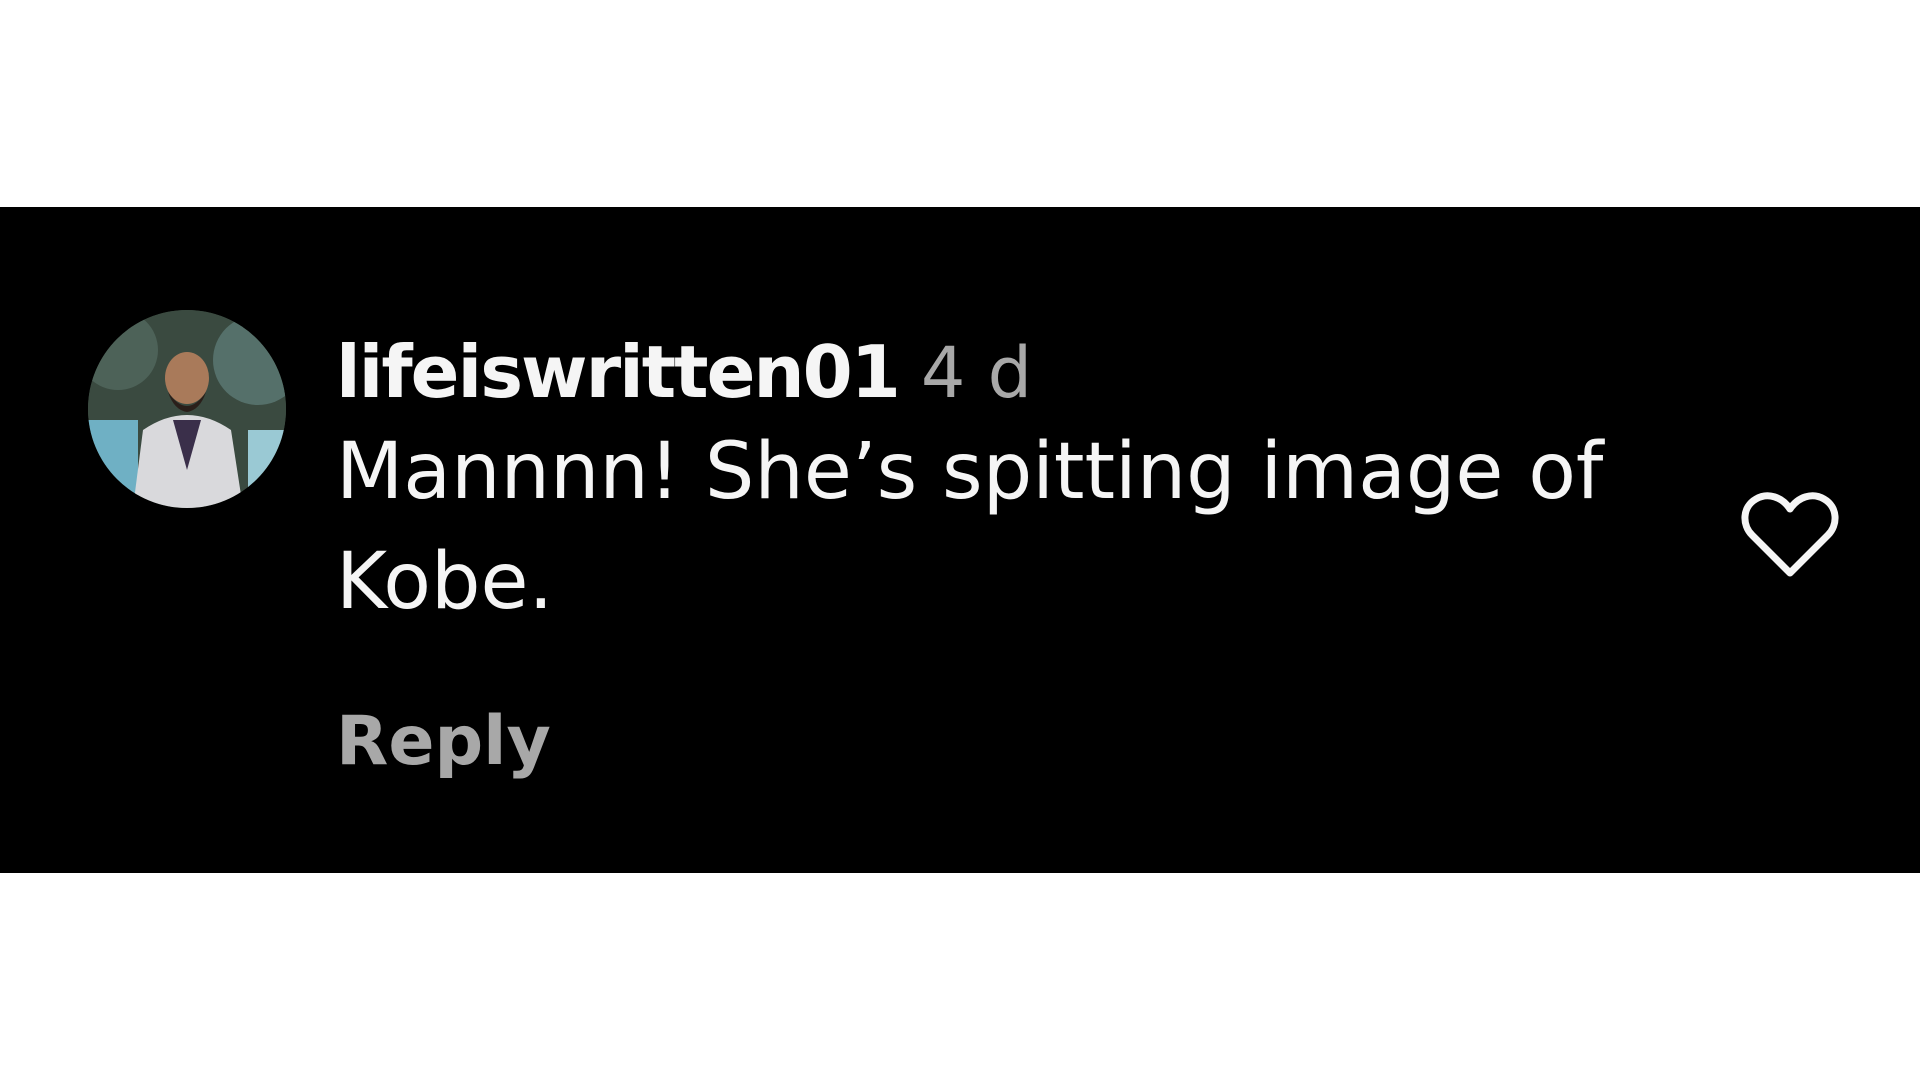  I want to click on comment-header: lifeiswritten01 4 d, so click(986, 372).